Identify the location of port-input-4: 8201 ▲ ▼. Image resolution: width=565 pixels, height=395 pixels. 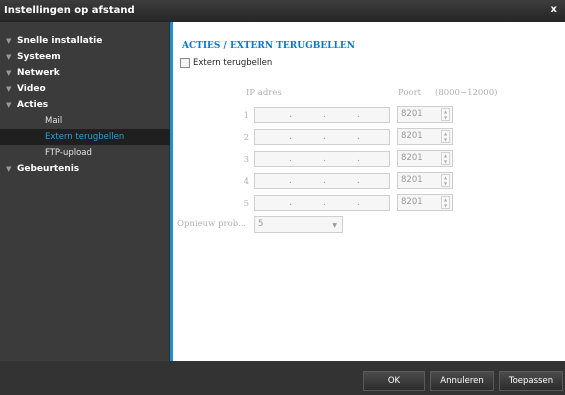
(425, 180).